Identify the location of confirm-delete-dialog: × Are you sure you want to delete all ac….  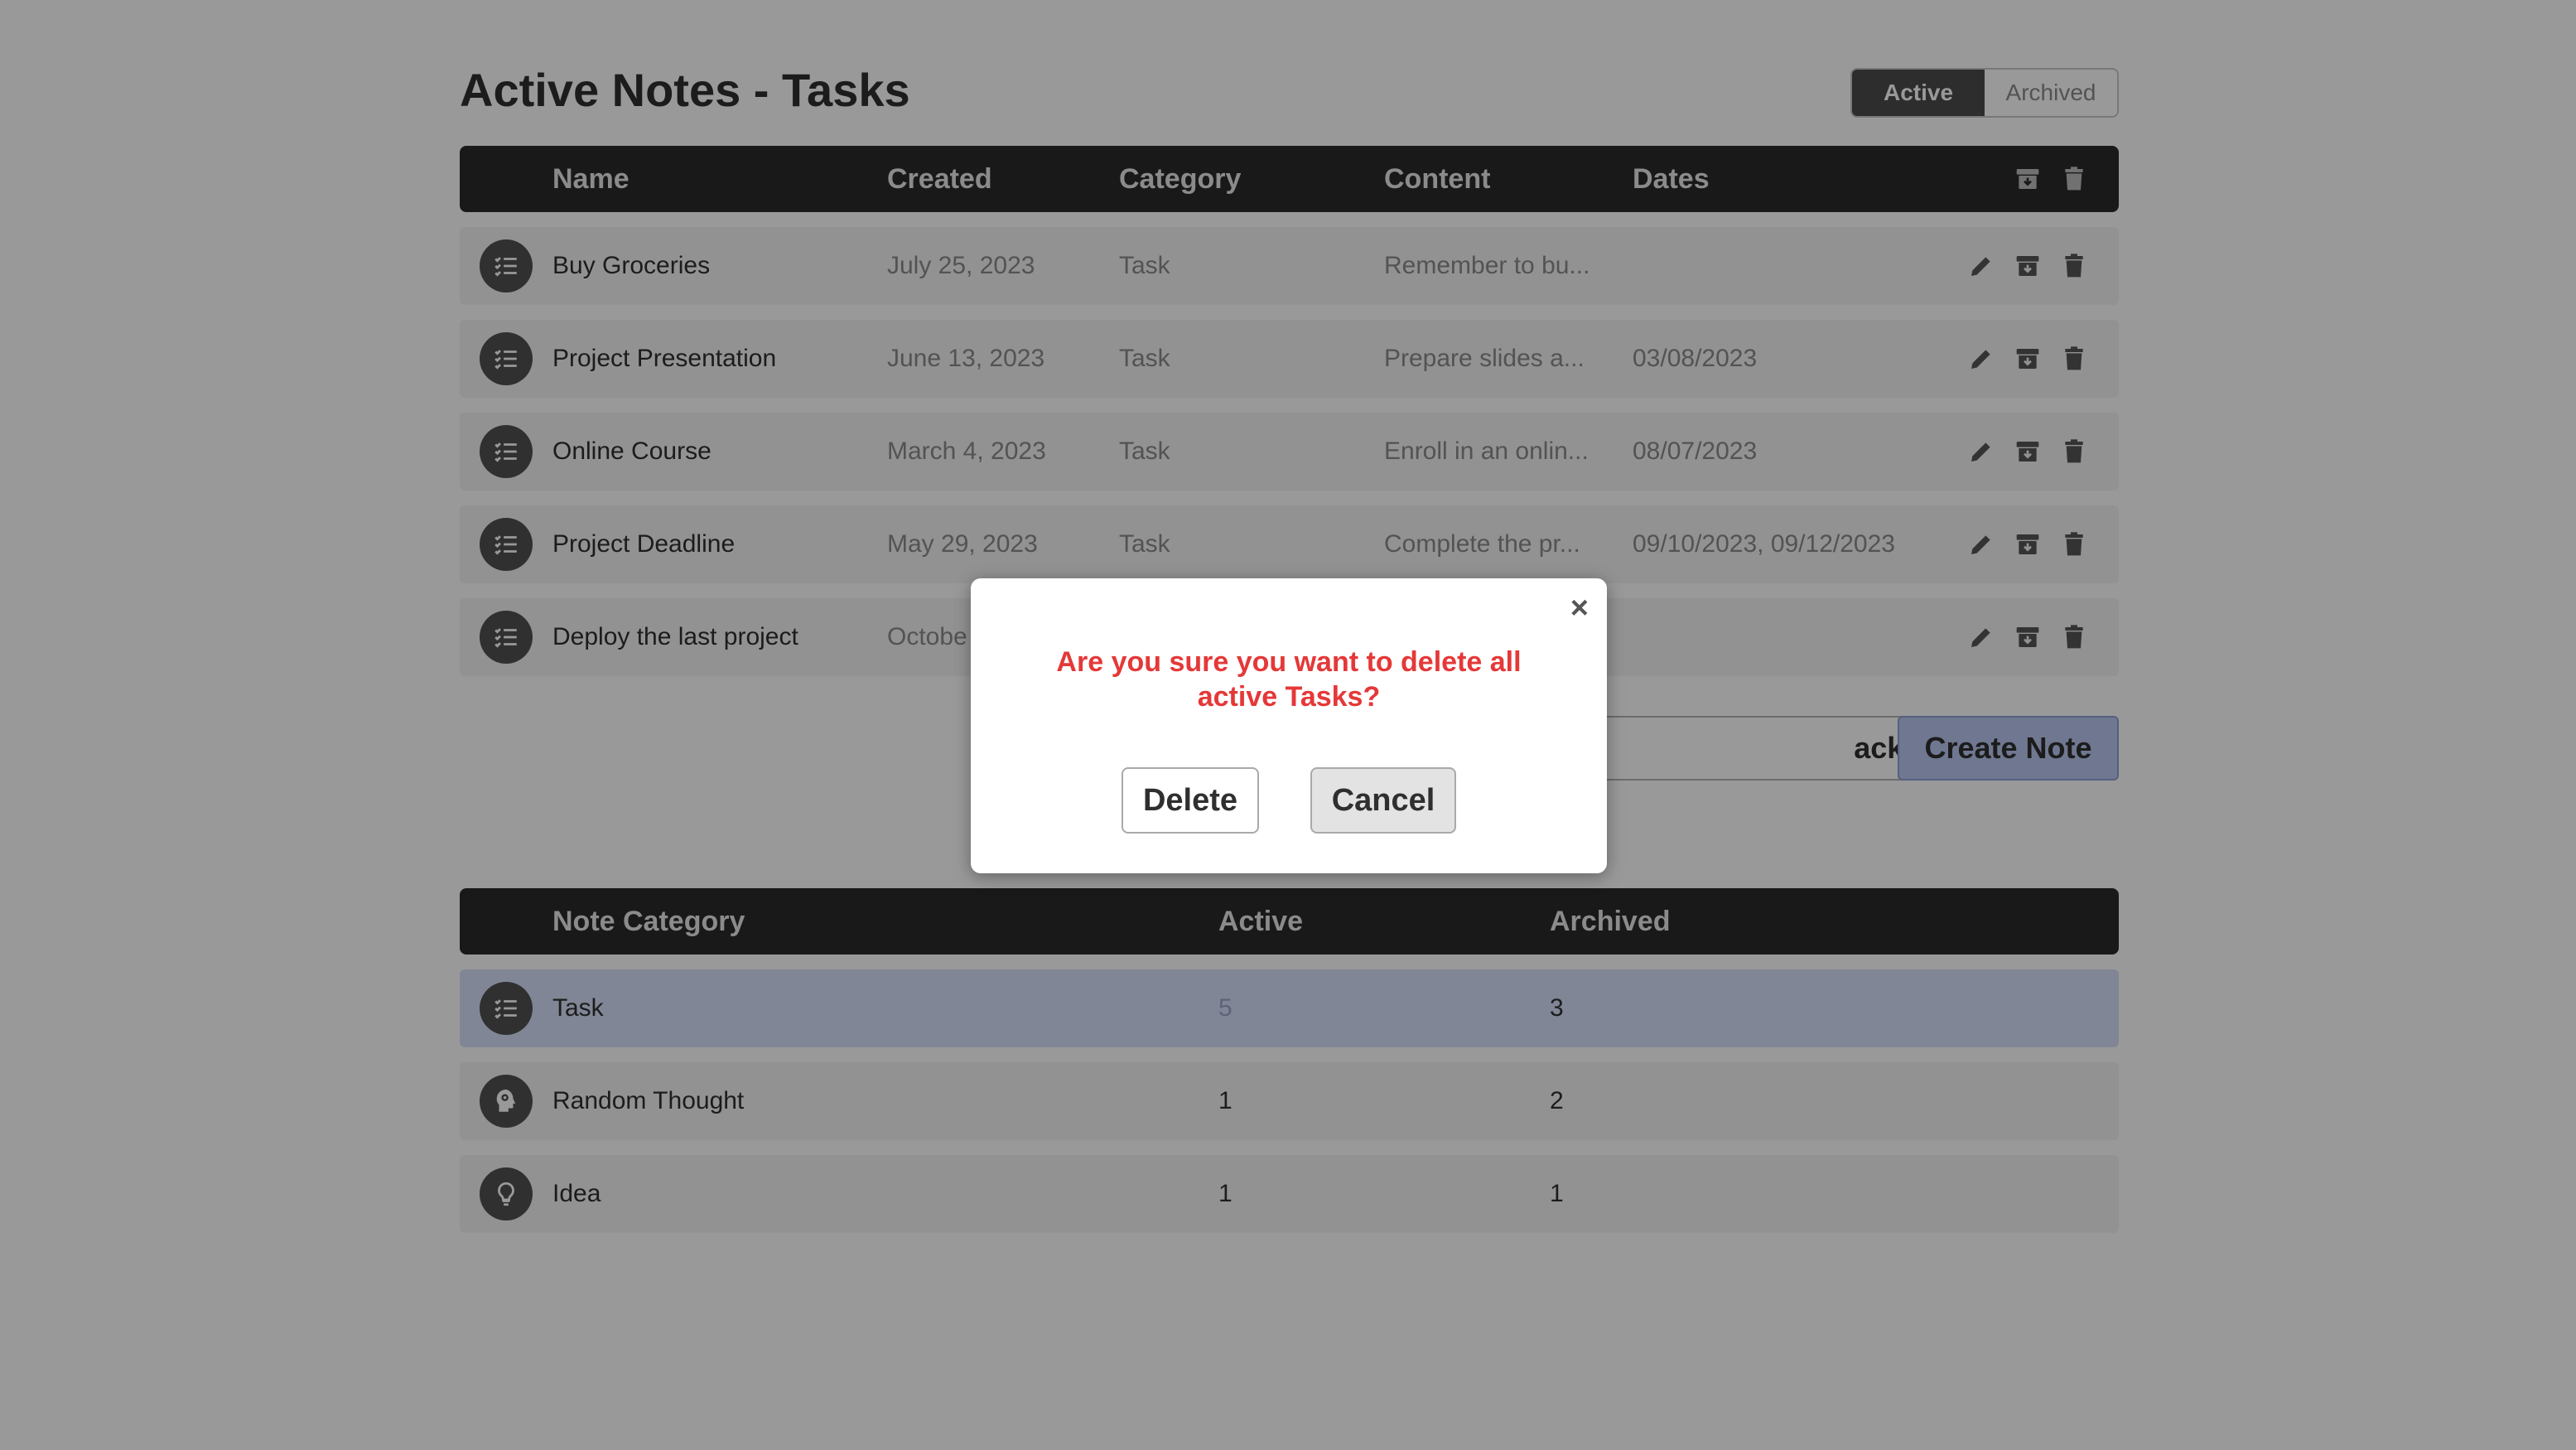
(1289, 726).